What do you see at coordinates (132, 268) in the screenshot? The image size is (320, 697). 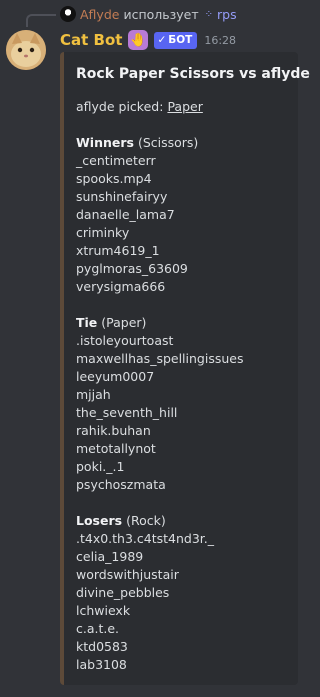 I see `list-item: pyglmoras_63609` at bounding box center [132, 268].